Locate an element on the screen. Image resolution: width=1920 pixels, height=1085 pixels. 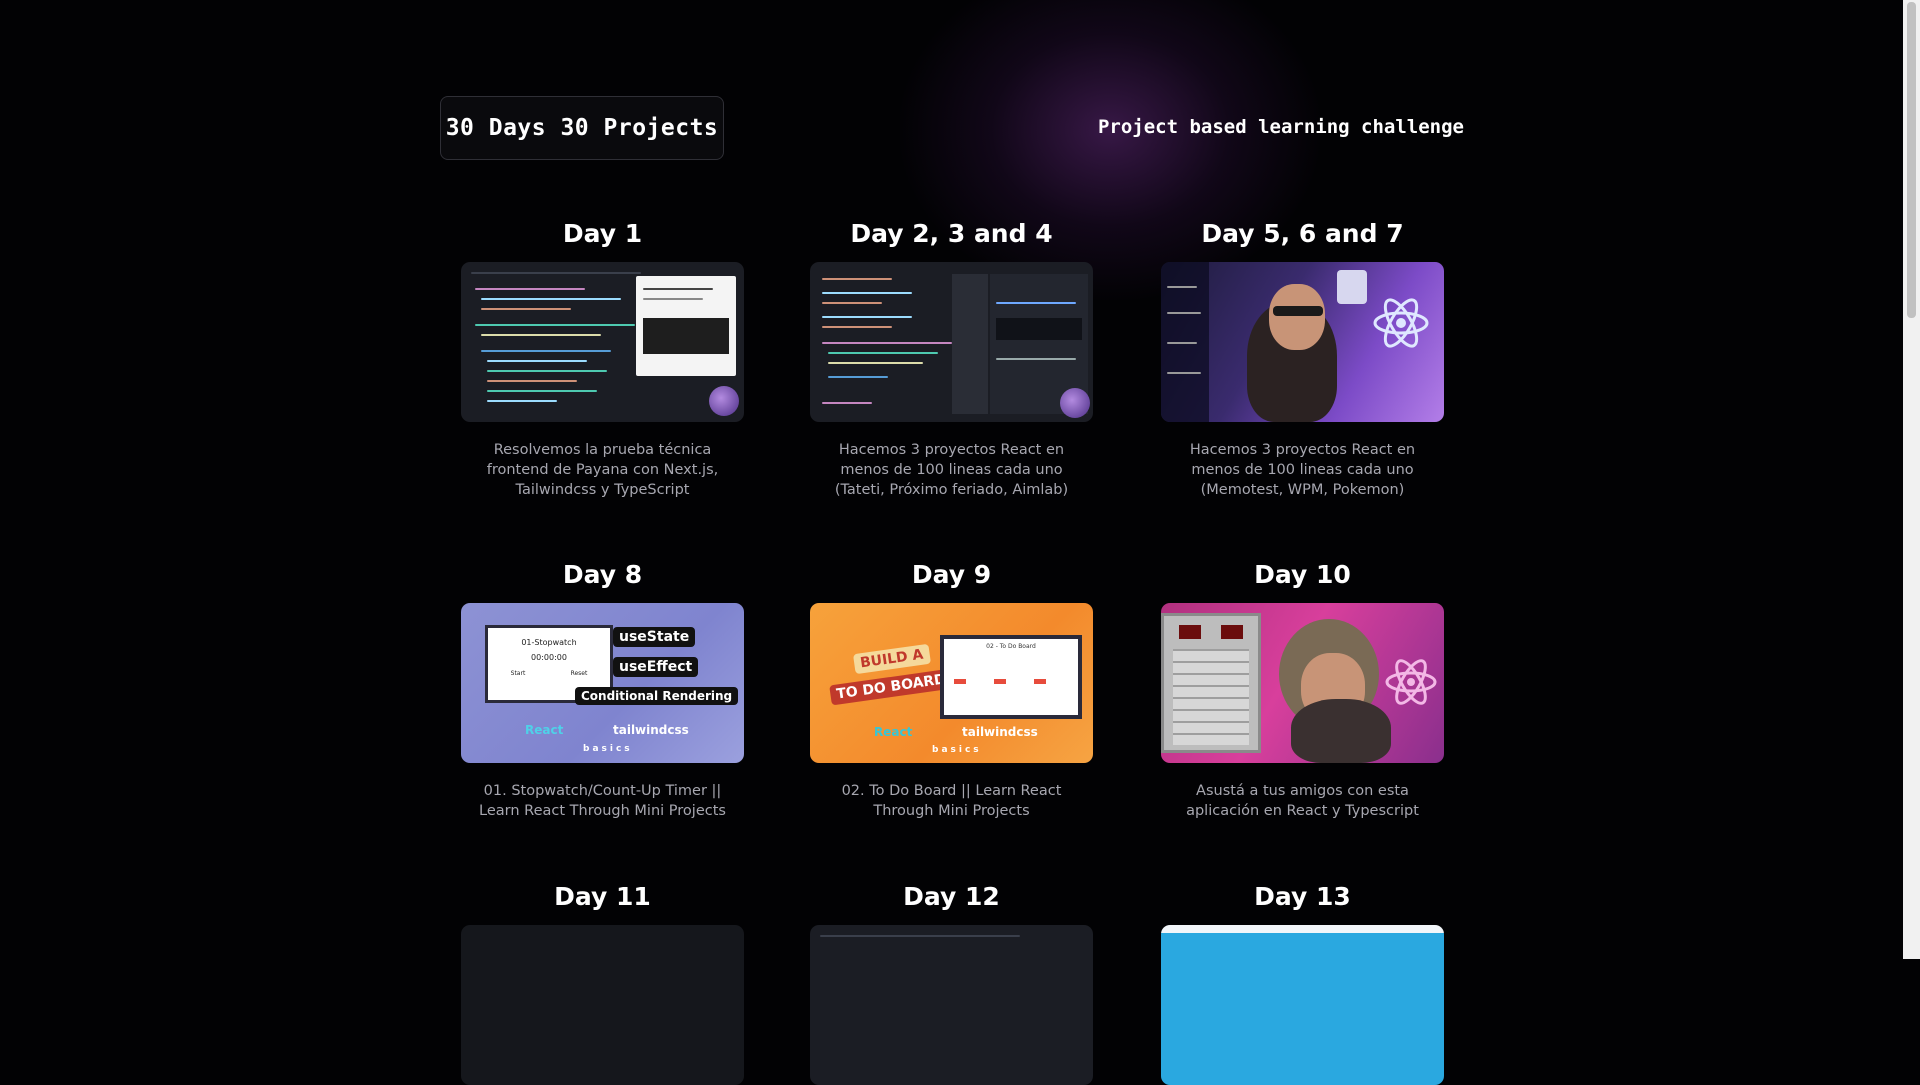
thumb-pill-usestate: useState is located at coordinates (654, 637).